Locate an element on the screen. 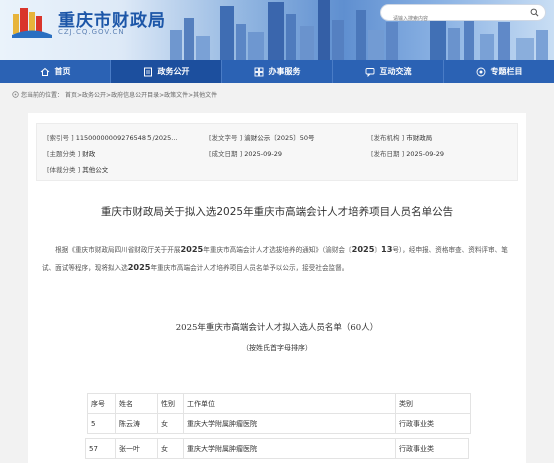 This screenshot has height=463, width=554. table-cell: 张一叶 is located at coordinates (136, 448).